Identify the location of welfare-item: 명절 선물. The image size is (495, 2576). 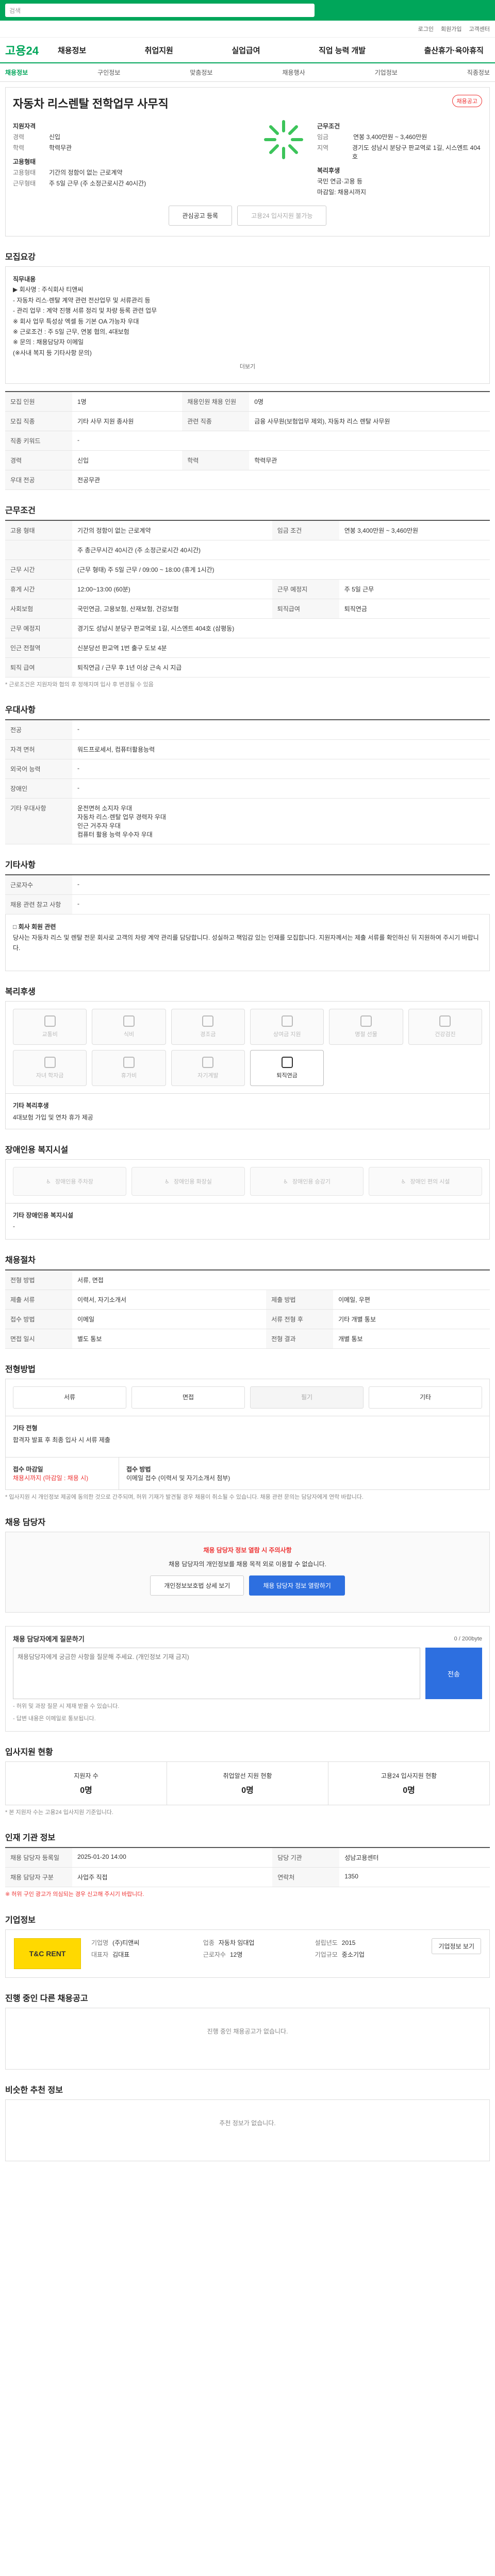
(366, 1027).